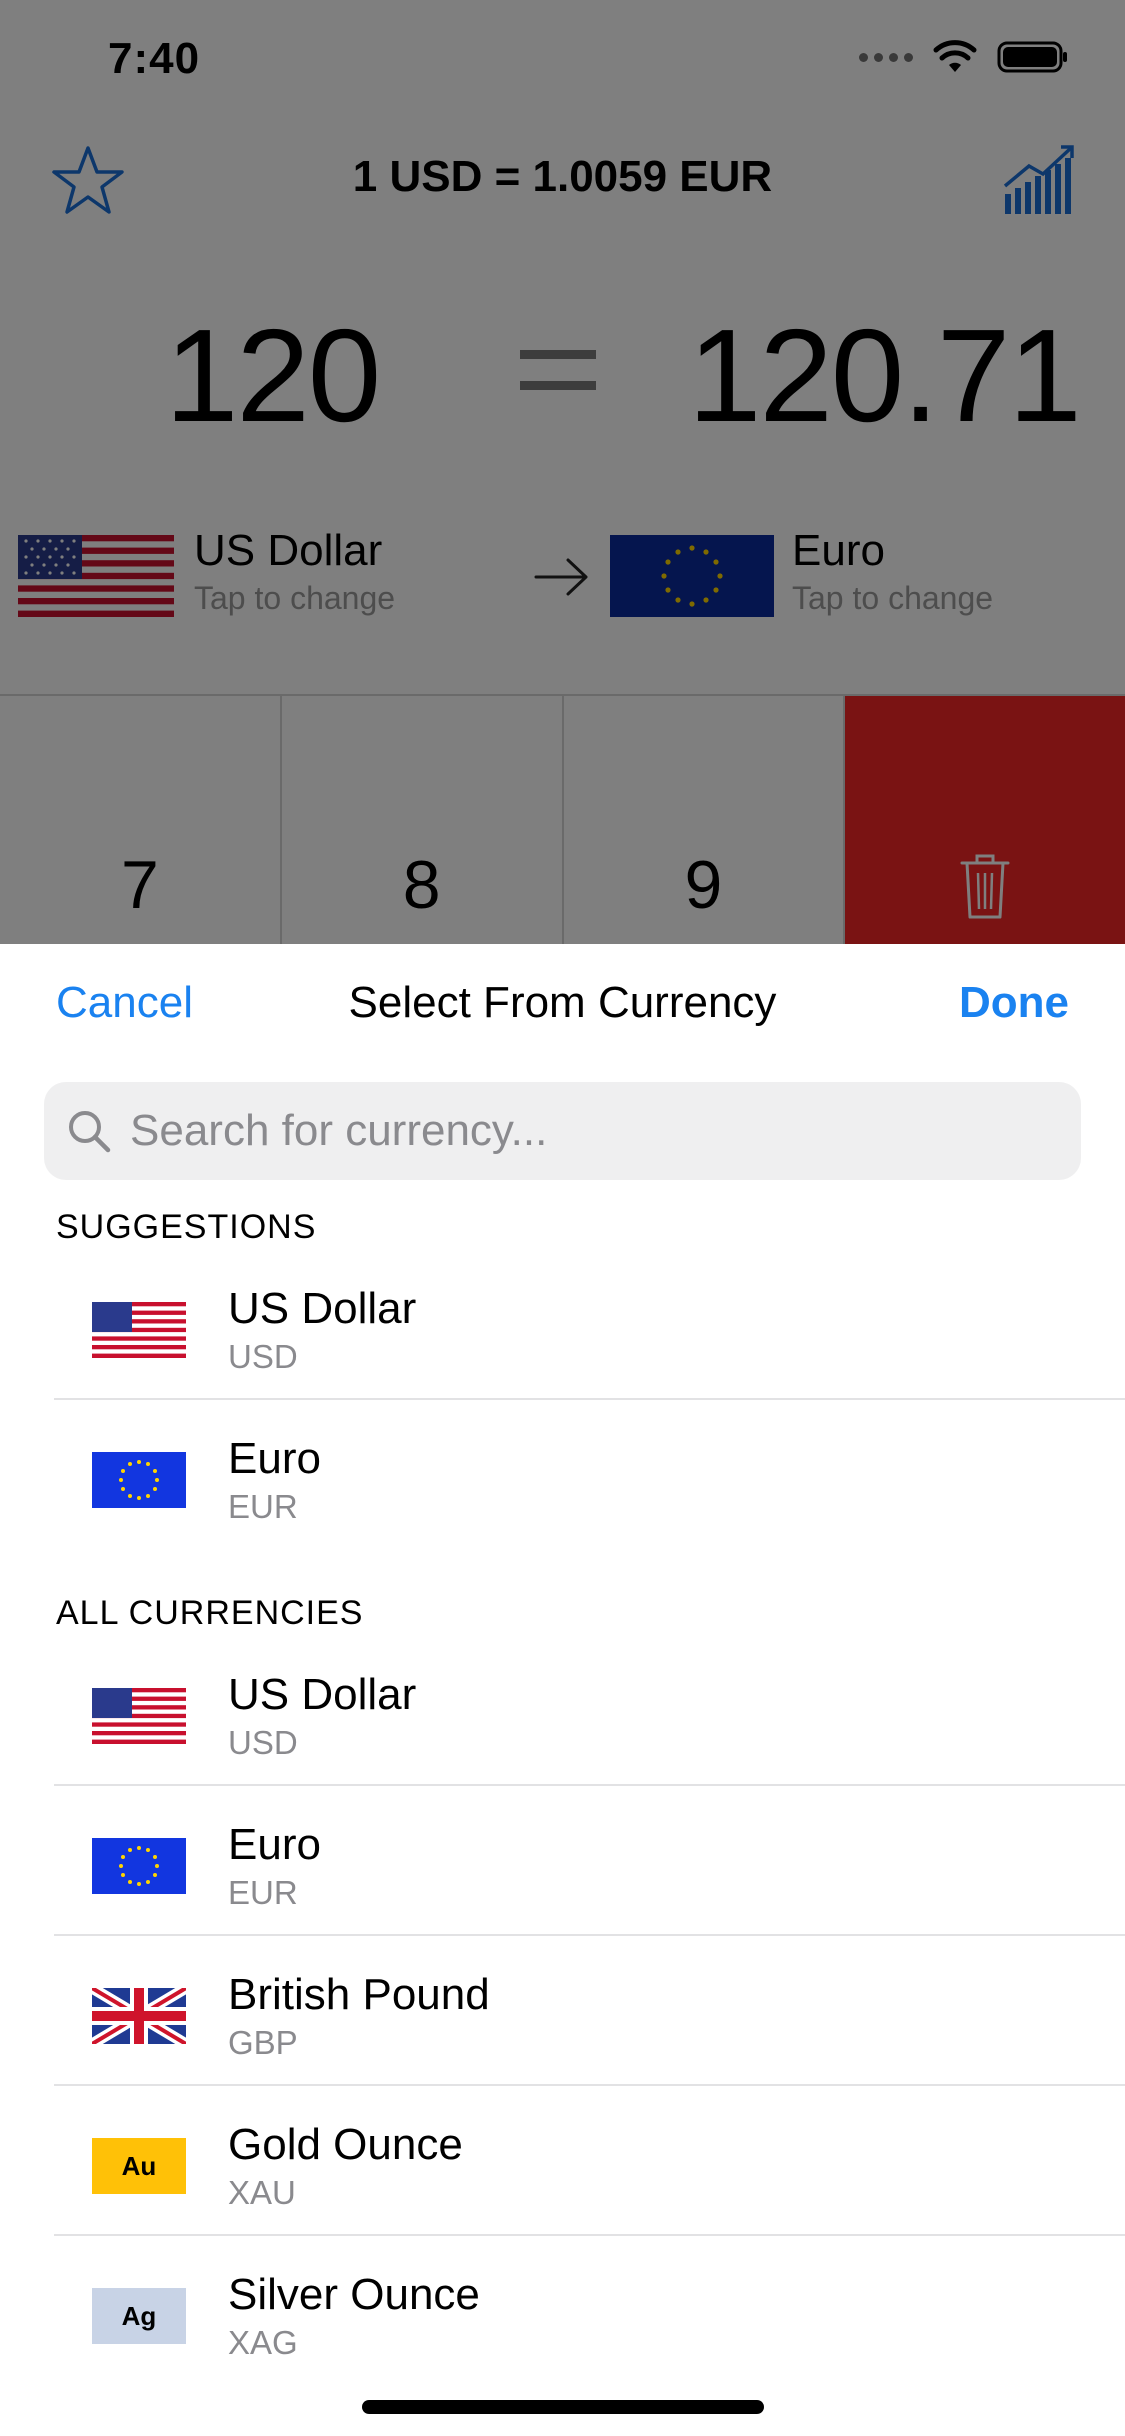  What do you see at coordinates (886, 57) in the screenshot?
I see `signal-icon` at bounding box center [886, 57].